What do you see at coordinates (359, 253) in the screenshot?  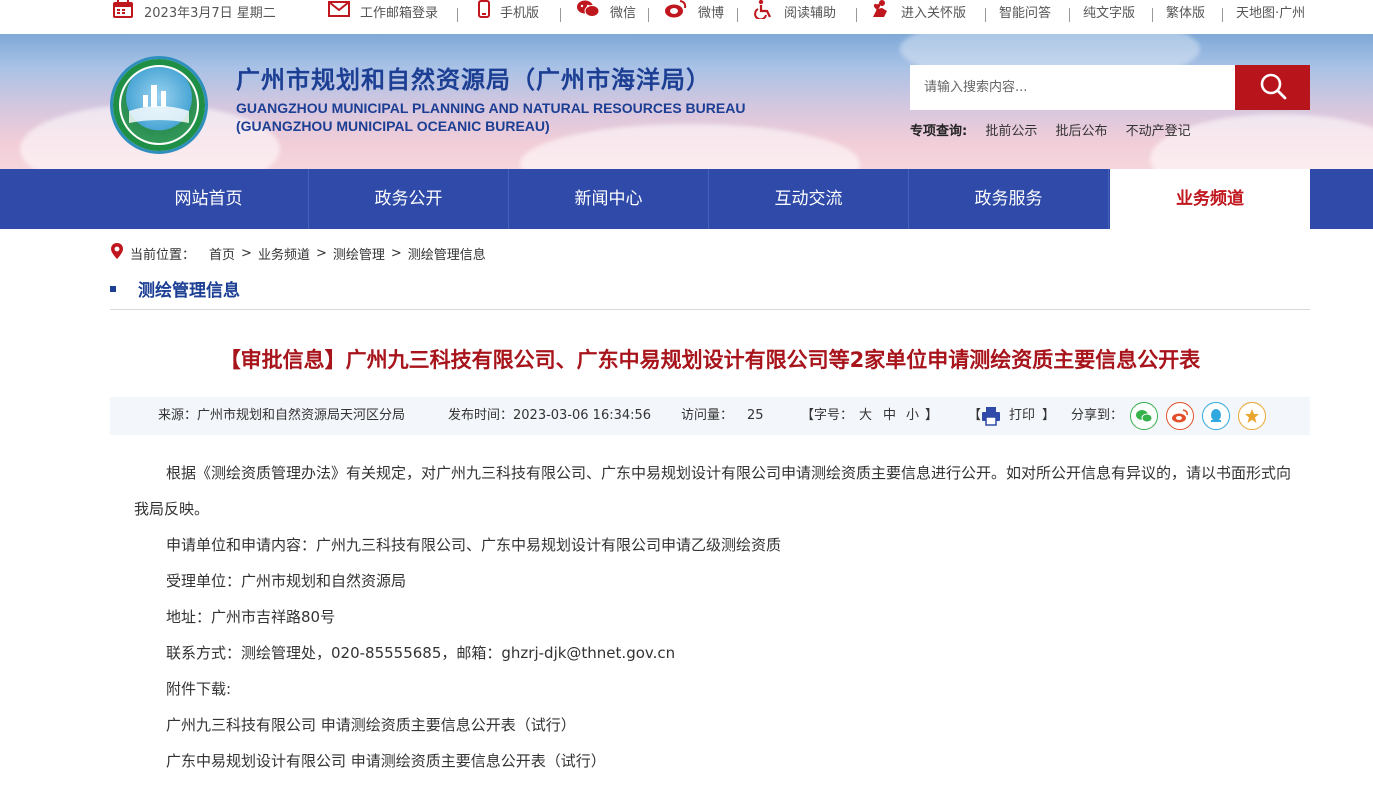 I see `breadcrumb-survey: 测绘管理` at bounding box center [359, 253].